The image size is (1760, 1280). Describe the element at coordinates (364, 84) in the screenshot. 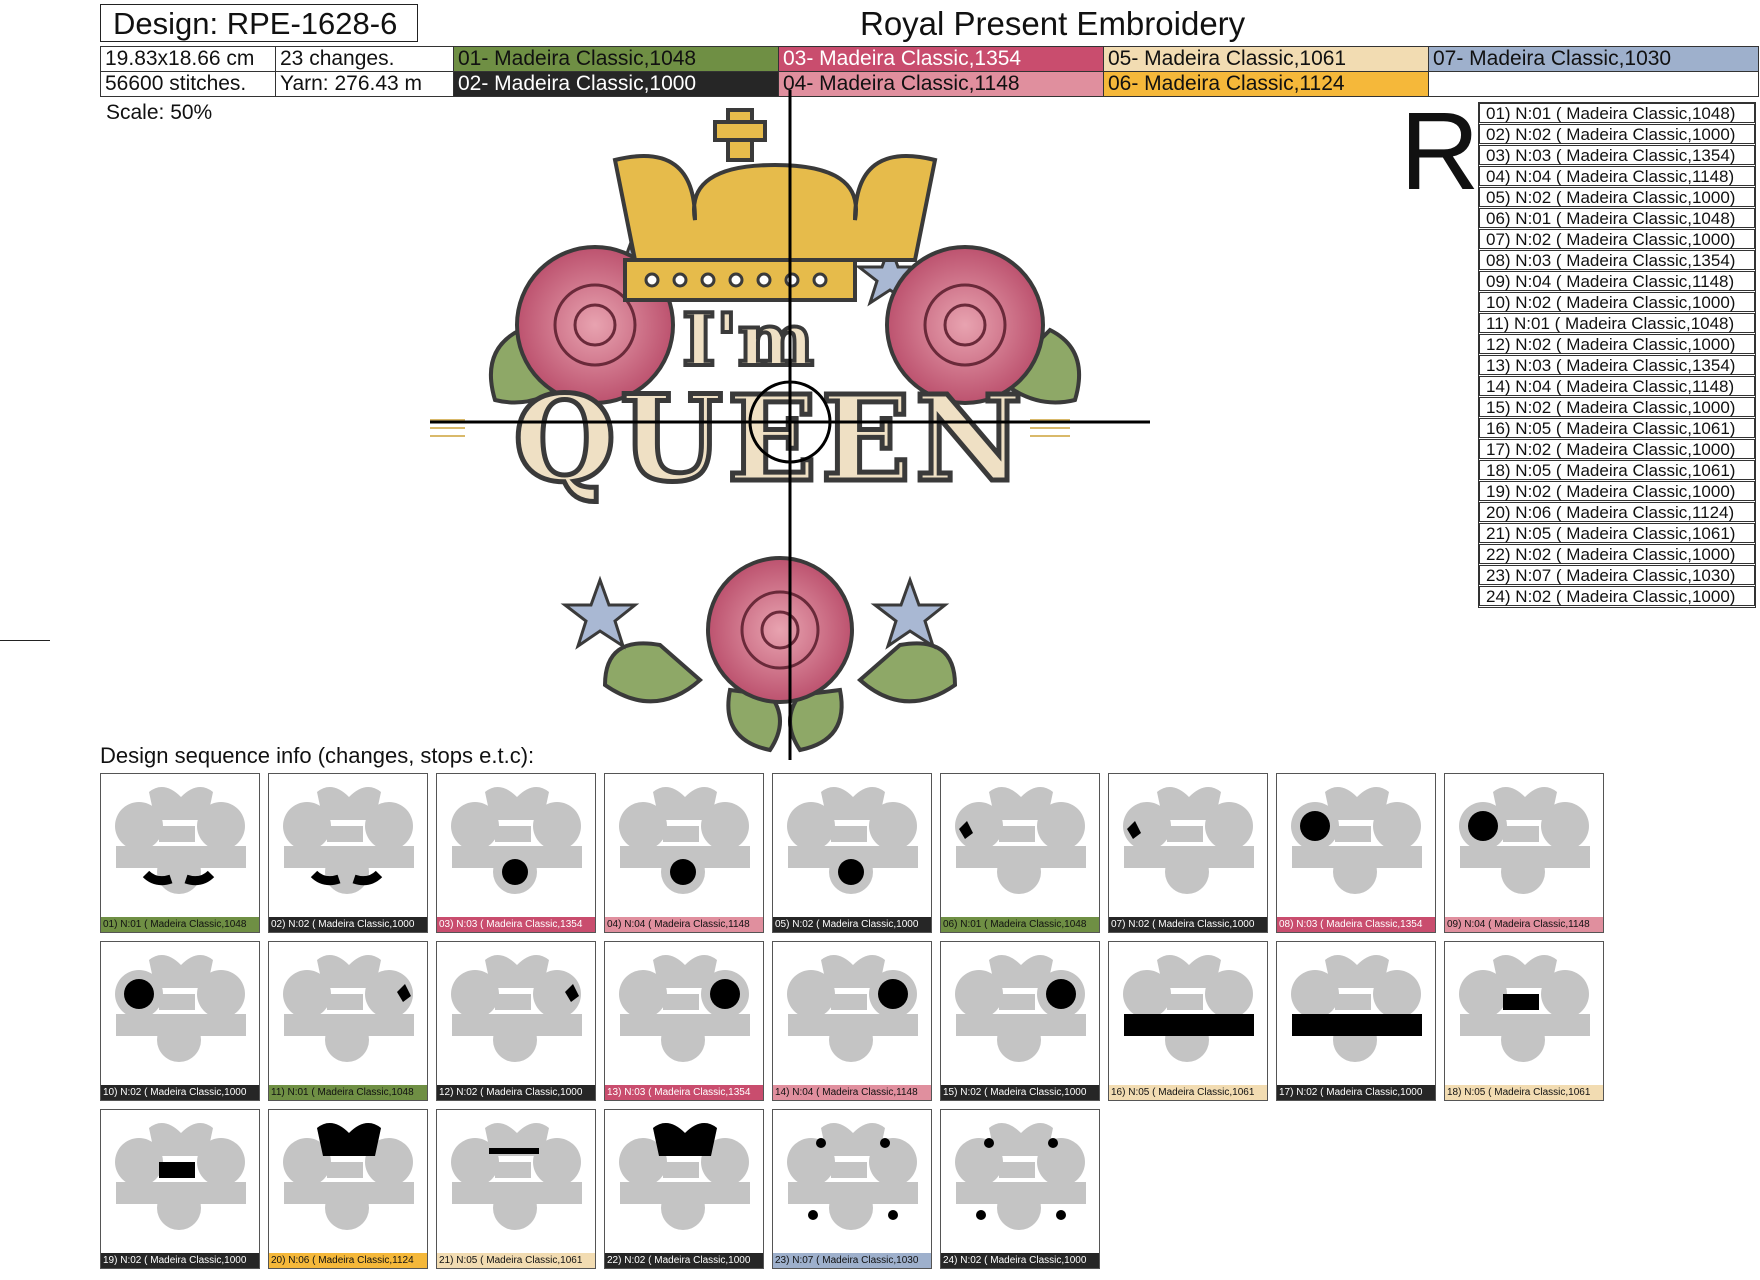

I see `yarn-cell: Yarn: 276.43 m` at that location.